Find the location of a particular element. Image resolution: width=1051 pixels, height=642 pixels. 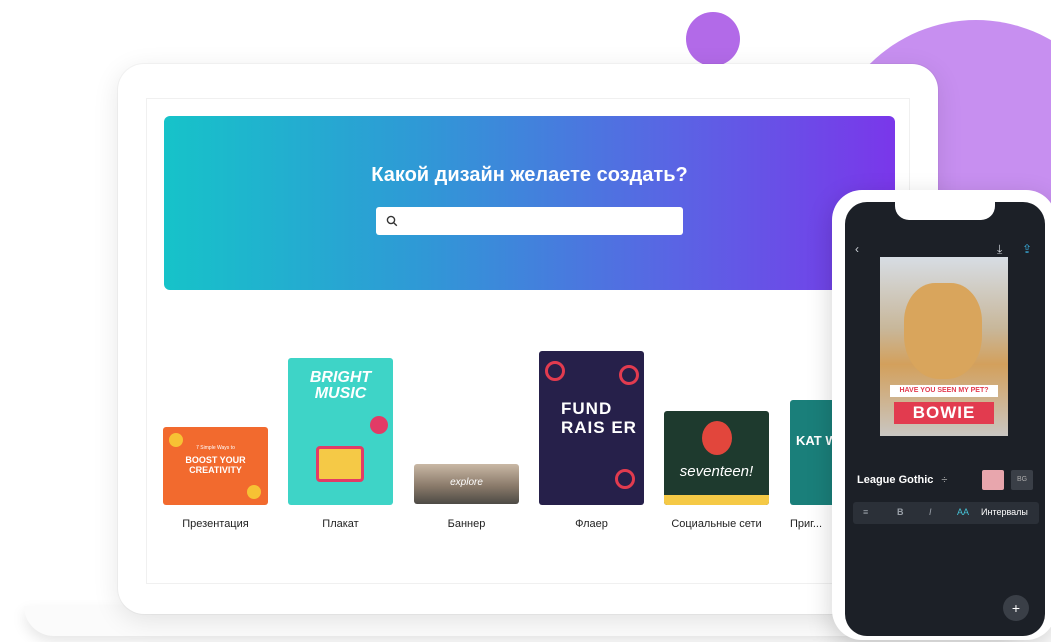

category-card-banner: explore is located at coordinates (466, 484).